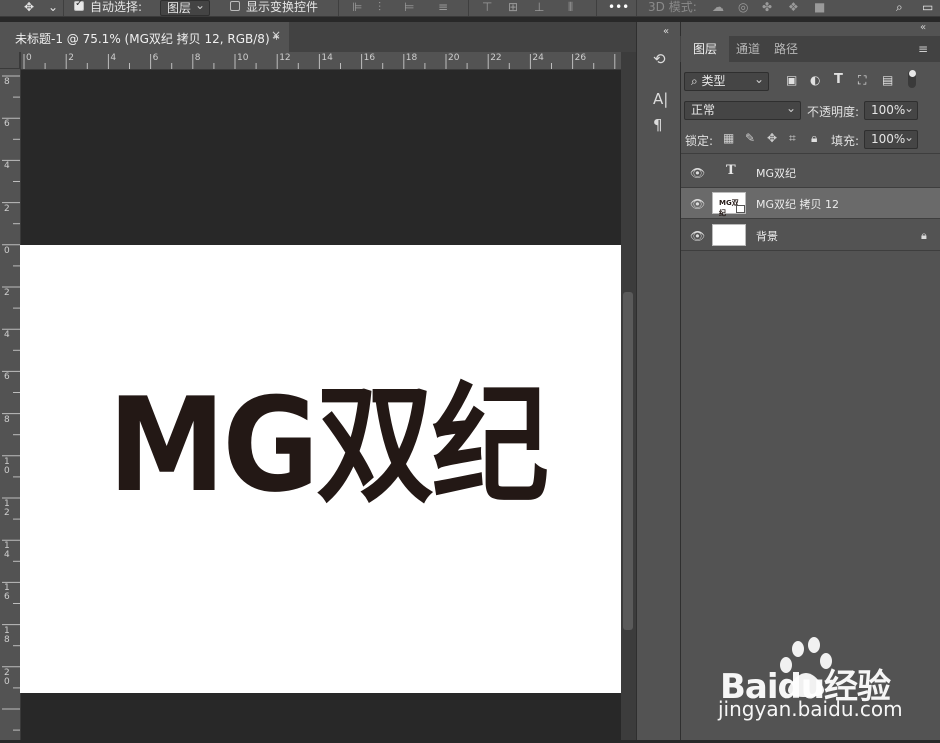 This screenshot has height=743, width=940. Describe the element at coordinates (185, 8) in the screenshot. I see `auto-select-target-dropdown: 图层` at that location.